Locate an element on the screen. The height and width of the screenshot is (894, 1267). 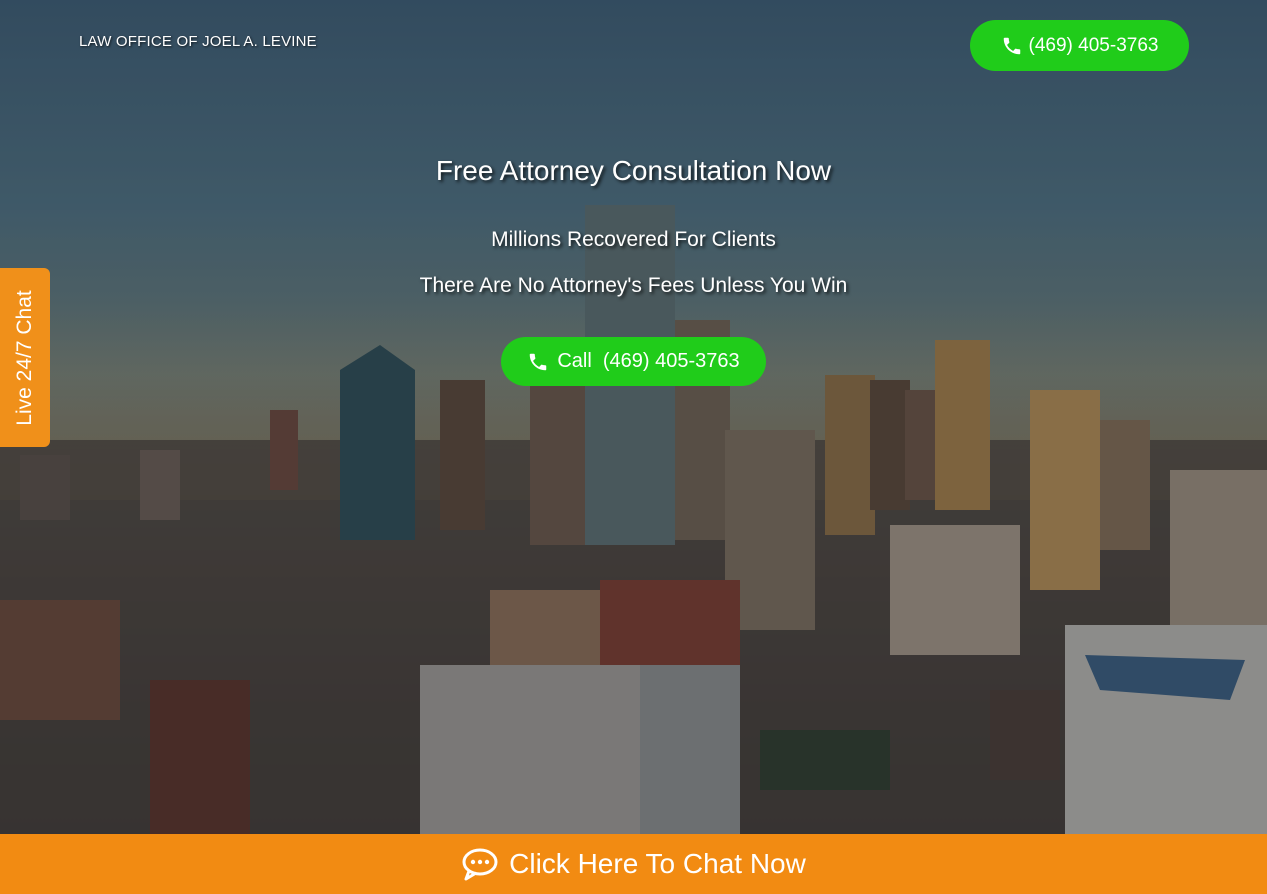
live-chat-side-tab: Live 24/7 Chat is located at coordinates (25, 357).